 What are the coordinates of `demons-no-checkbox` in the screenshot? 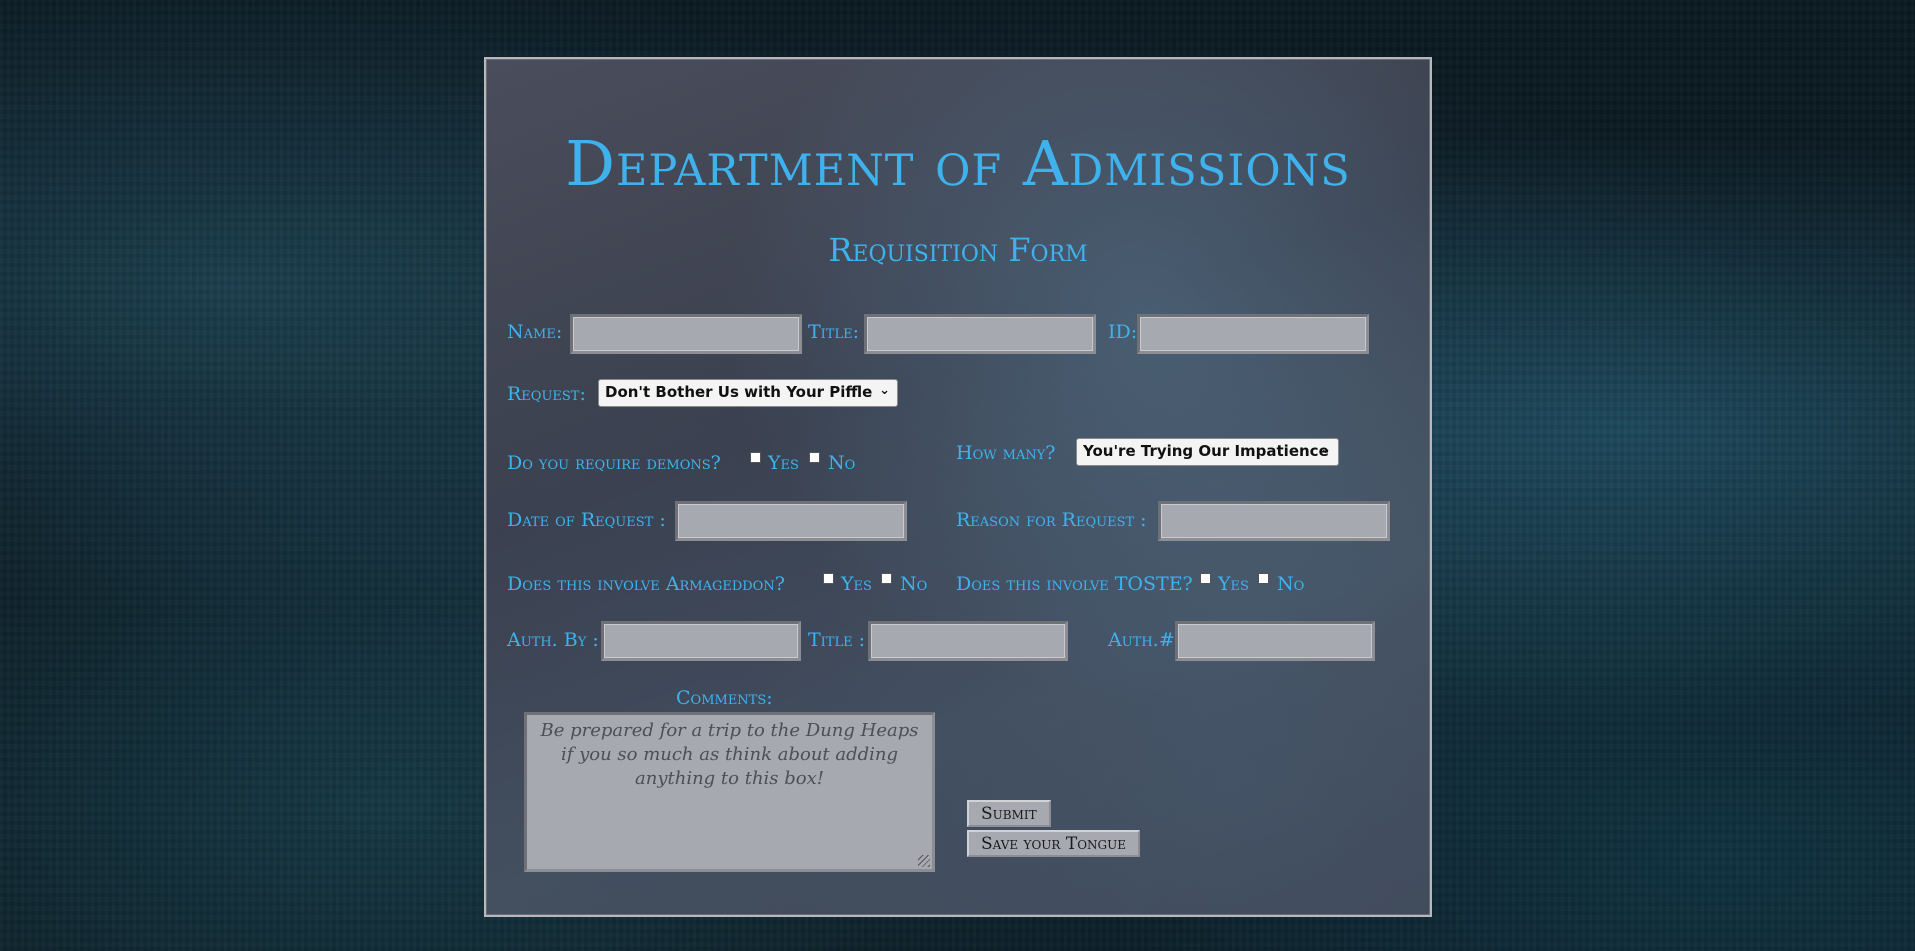 It's located at (814, 457).